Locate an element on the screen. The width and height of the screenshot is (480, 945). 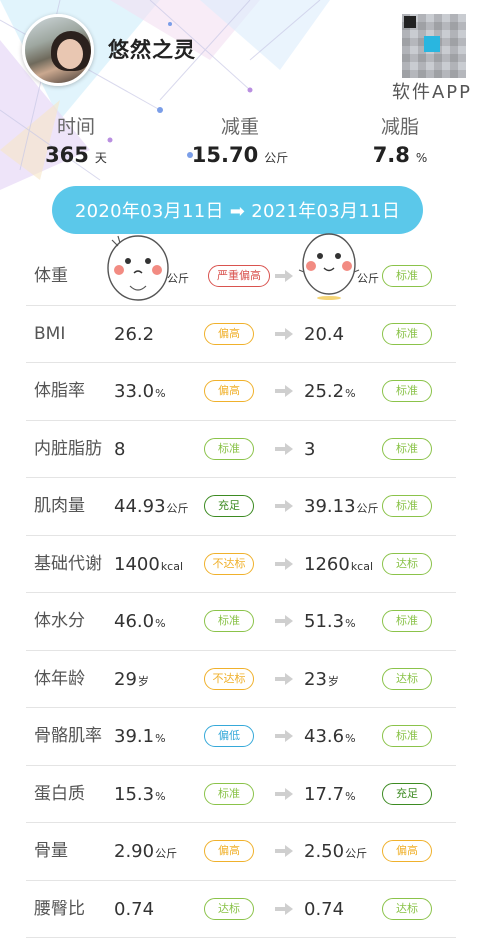
metric-row: 体重 公斤 严重偏高 公斤 标准 is located at coordinates (241, 277).